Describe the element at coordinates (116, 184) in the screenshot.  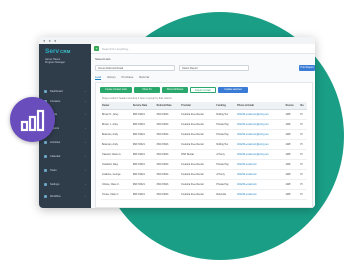
I see `table-cell: Choice, Clare C.` at that location.